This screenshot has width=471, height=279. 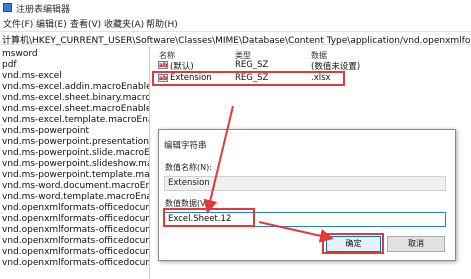 I want to click on menu-favorites: 收藏夹(A), so click(x=124, y=23).